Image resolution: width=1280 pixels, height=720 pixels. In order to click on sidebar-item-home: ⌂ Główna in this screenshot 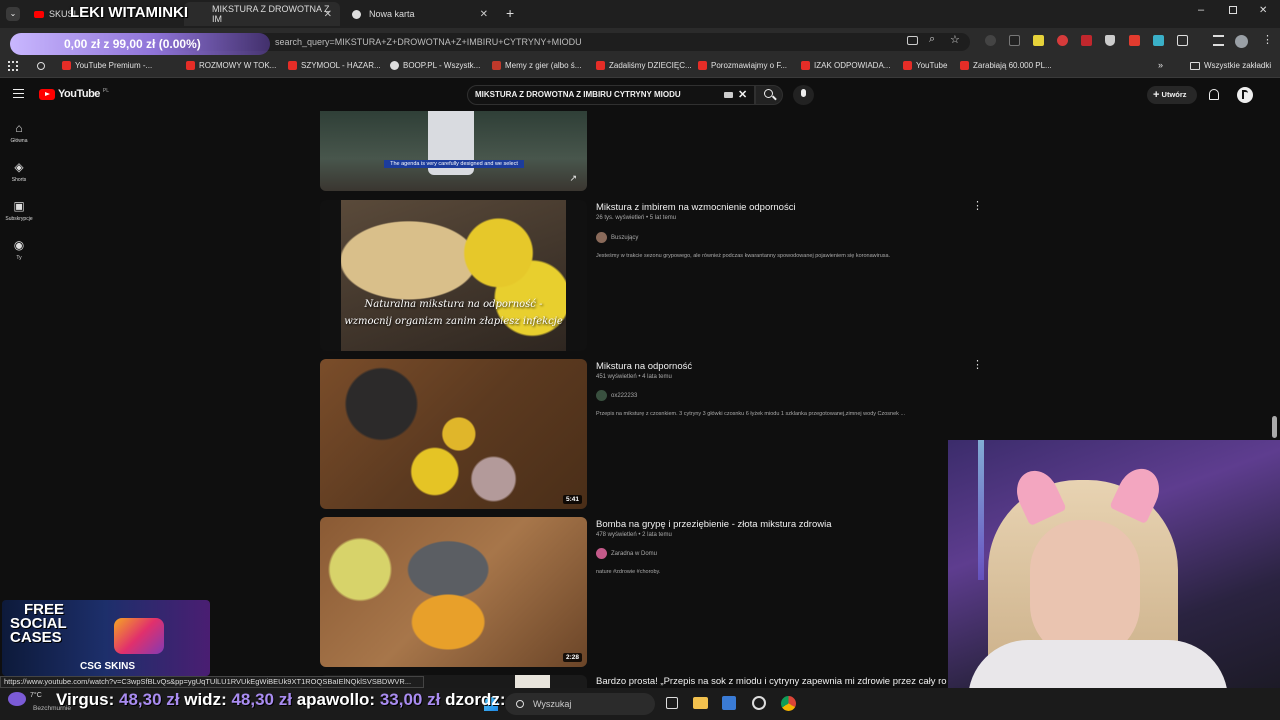, I will do `click(19, 132)`.